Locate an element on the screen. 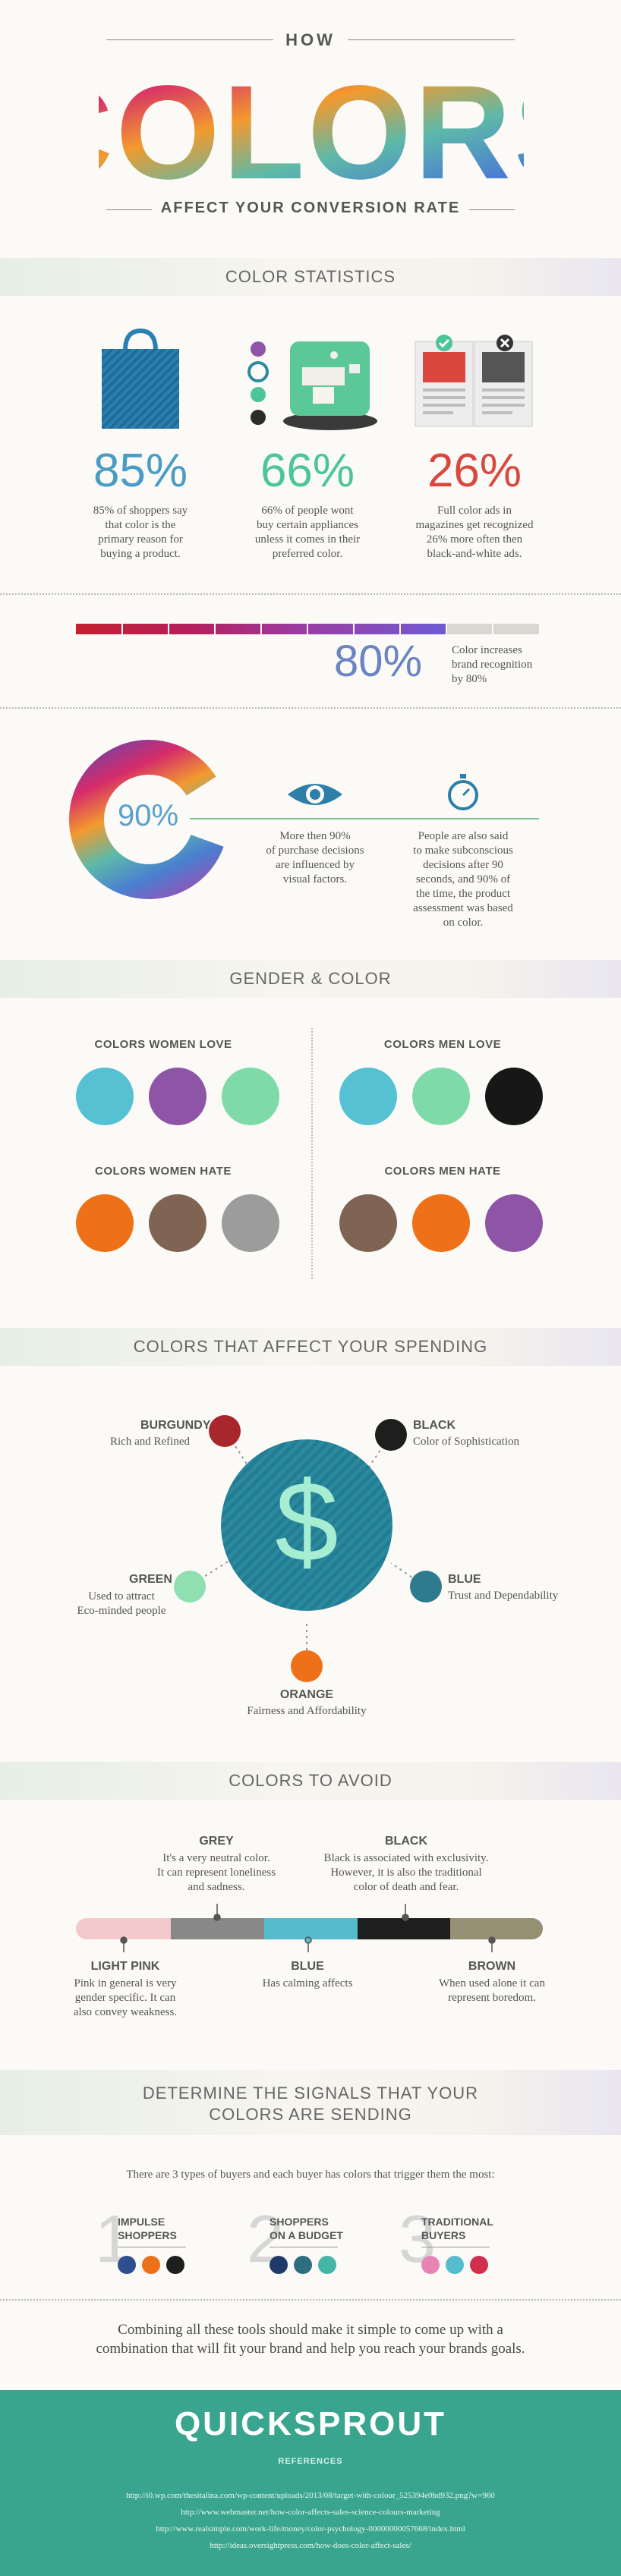 This screenshot has height=2576, width=621. men-love-title: COLORS MEN LOVE is located at coordinates (443, 1044).